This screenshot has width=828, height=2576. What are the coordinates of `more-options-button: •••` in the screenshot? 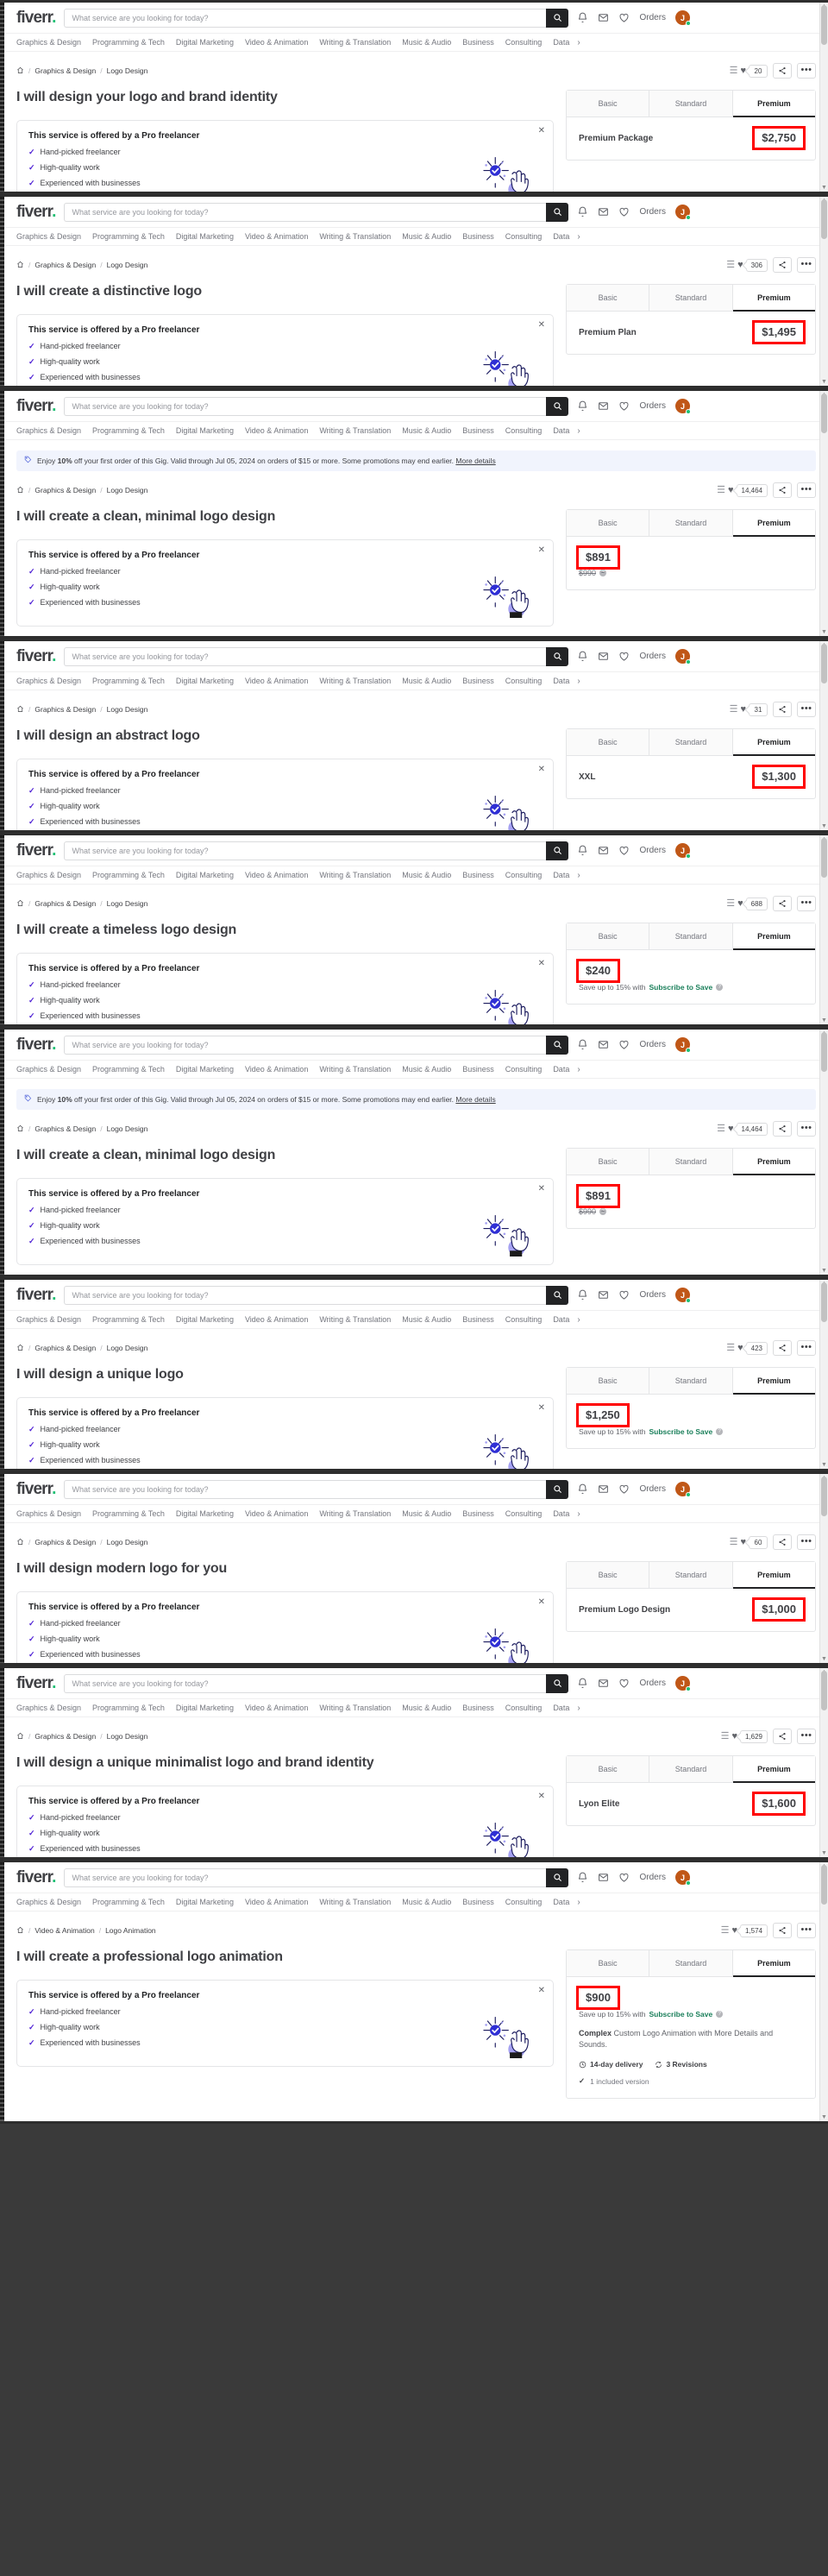 It's located at (807, 1542).